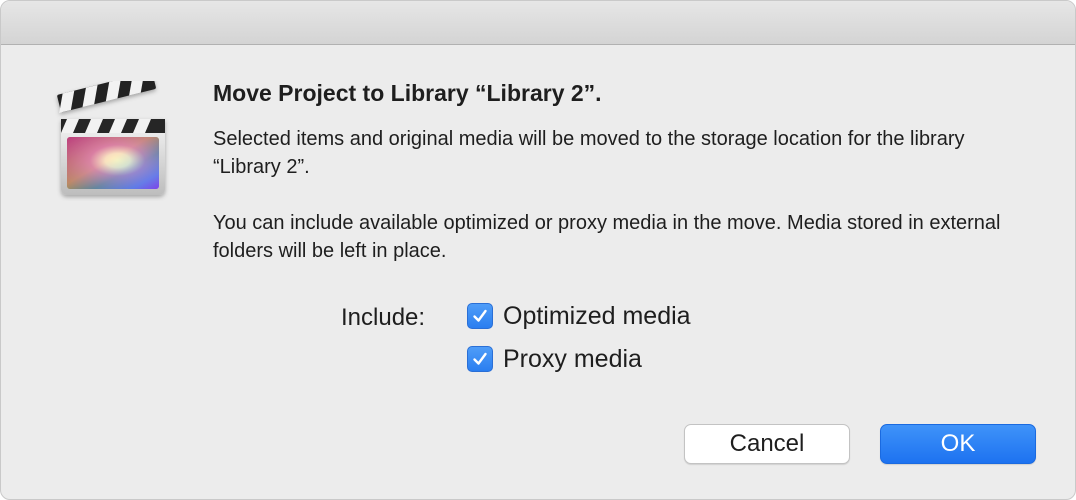  I want to click on title-bar, so click(538, 23).